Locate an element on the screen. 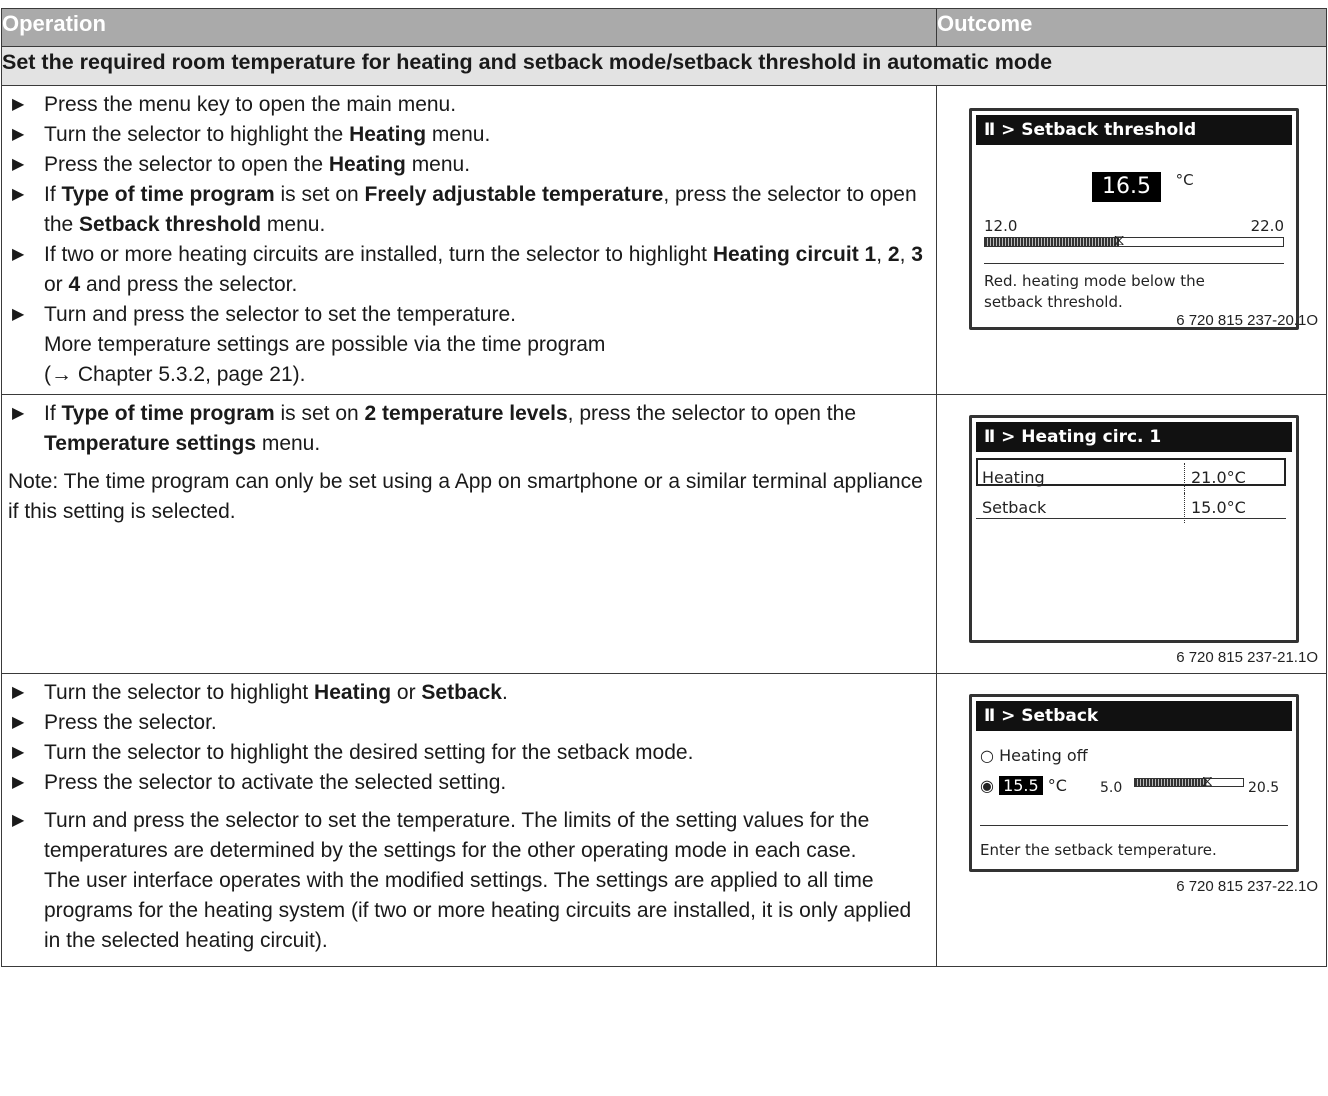 This screenshot has height=1096, width=1328. temperature-value: 15.5 is located at coordinates (1021, 785).